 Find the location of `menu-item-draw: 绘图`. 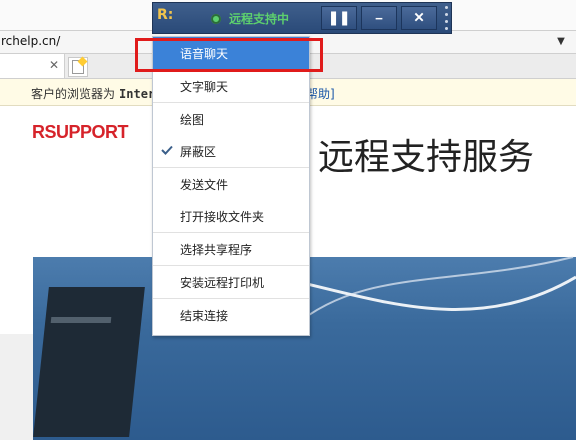

menu-item-draw: 绘图 is located at coordinates (231, 119).